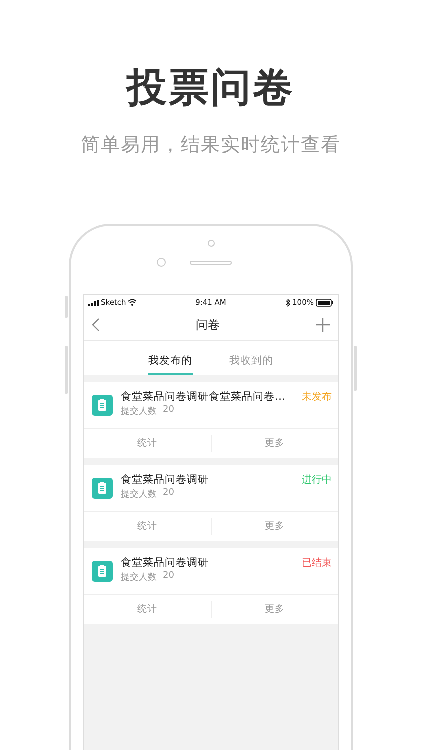 The width and height of the screenshot is (422, 750). I want to click on tab: 我收到的, so click(251, 358).